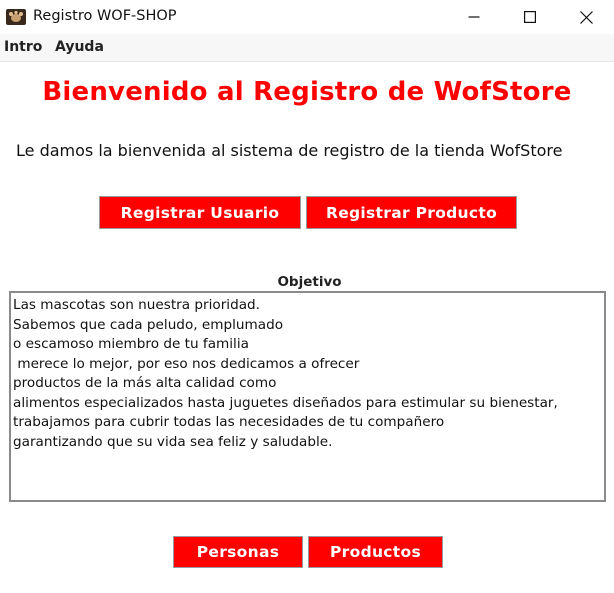  I want to click on minimize-button, so click(474, 17).